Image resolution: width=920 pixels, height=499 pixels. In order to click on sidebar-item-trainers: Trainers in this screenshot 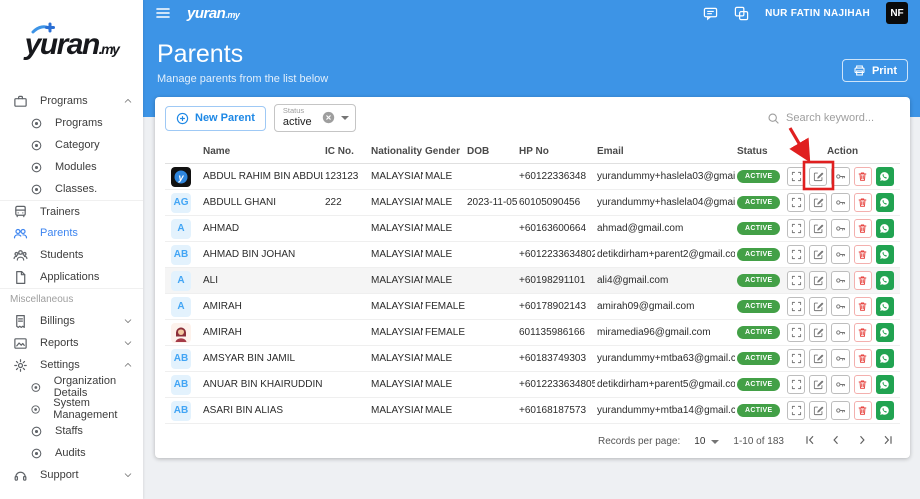, I will do `click(71, 211)`.